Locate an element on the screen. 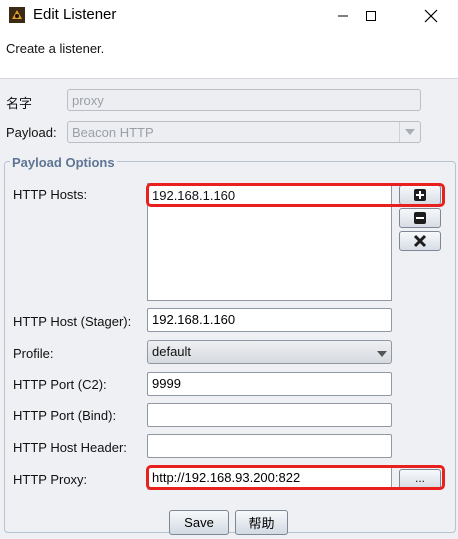 The height and width of the screenshot is (539, 458). cobalt-strike-app-icon is located at coordinates (17, 15).